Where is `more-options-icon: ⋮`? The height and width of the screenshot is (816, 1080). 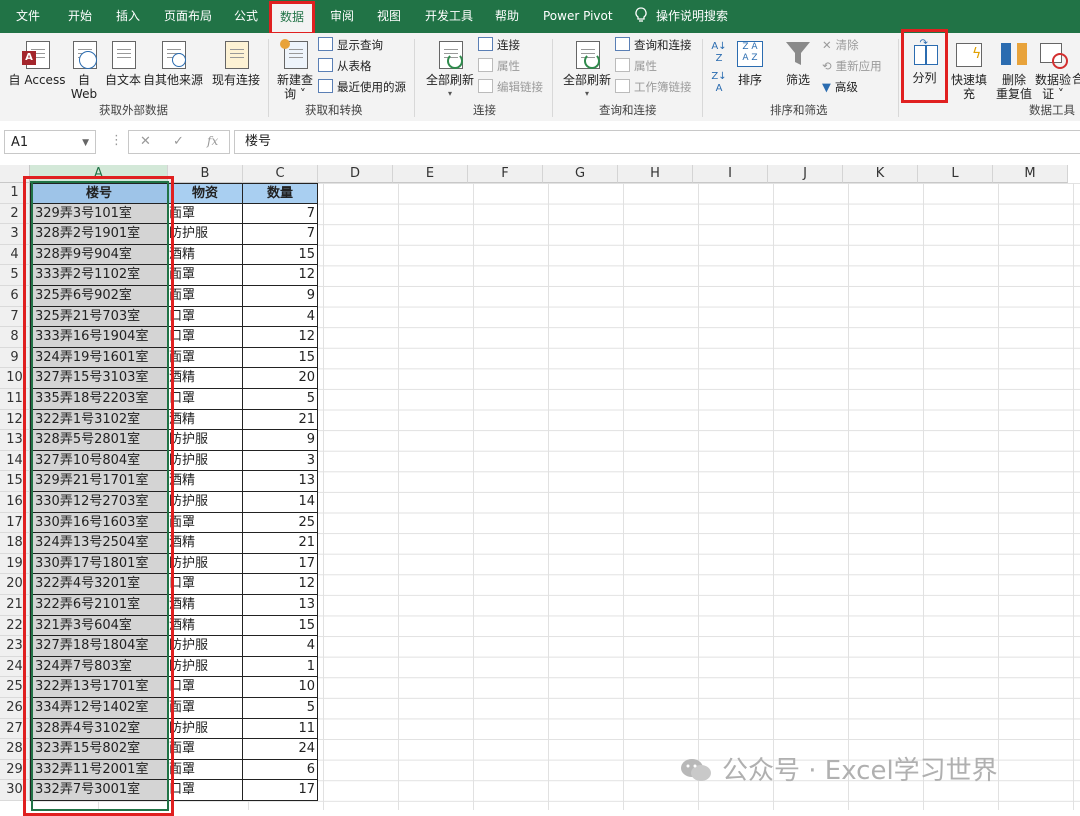 more-options-icon: ⋮ is located at coordinates (116, 140).